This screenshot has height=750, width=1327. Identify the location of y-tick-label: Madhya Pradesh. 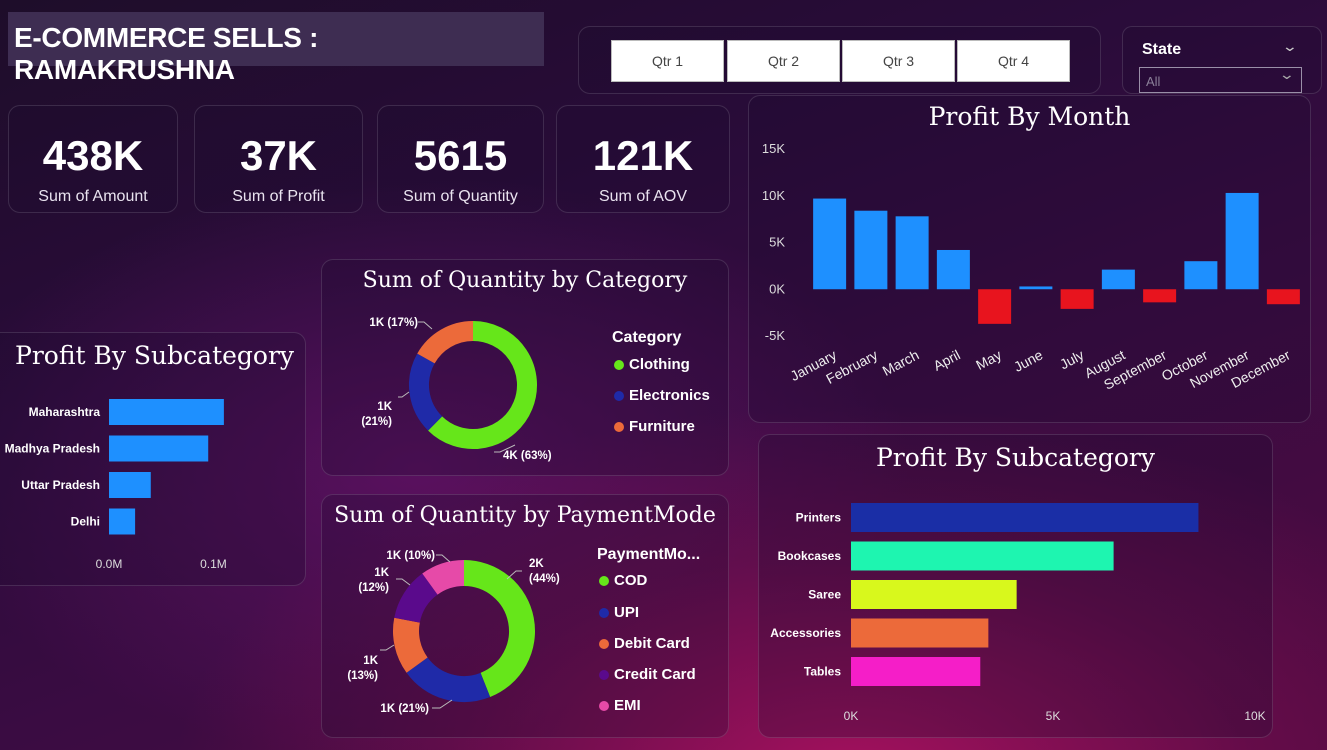
(52, 449).